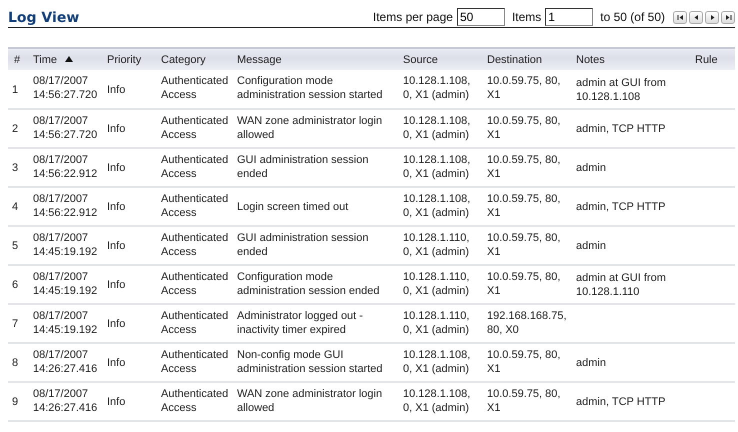  What do you see at coordinates (308, 284) in the screenshot?
I see `table-cell-text: Configuration mode administration session ended` at bounding box center [308, 284].